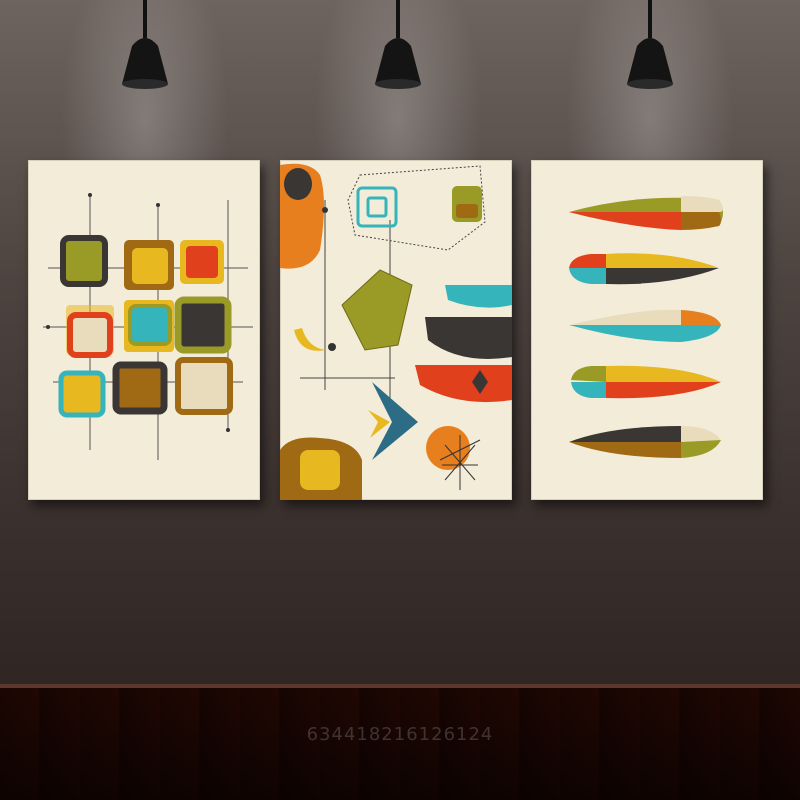 The image size is (800, 800). I want to click on right-lamp-icon, so click(650, 44).